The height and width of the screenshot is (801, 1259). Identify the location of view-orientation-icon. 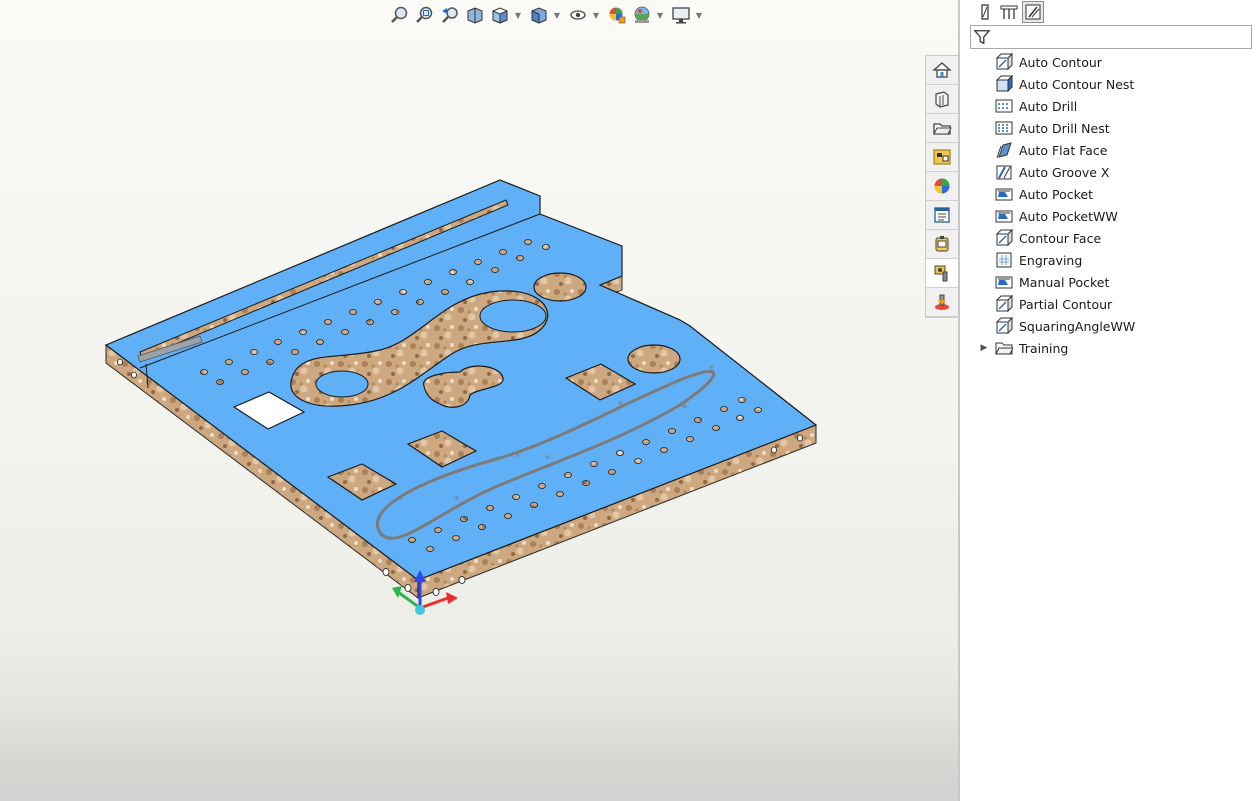
(500, 15).